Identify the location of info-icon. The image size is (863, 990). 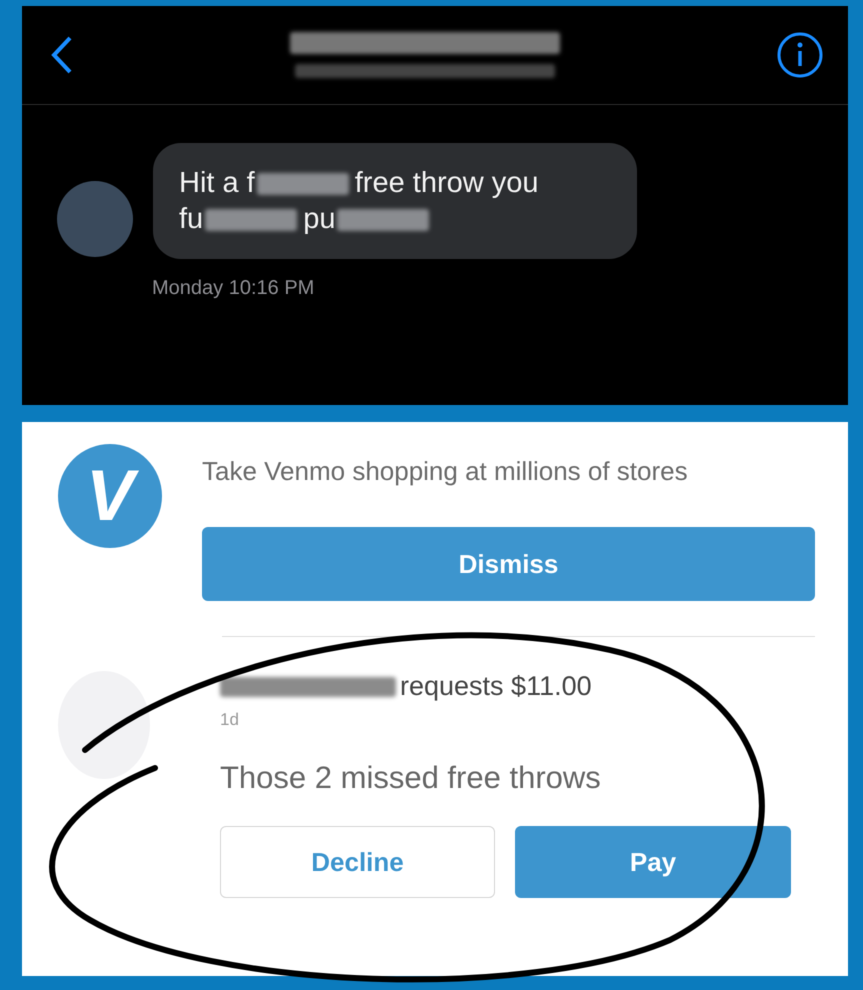
(800, 55).